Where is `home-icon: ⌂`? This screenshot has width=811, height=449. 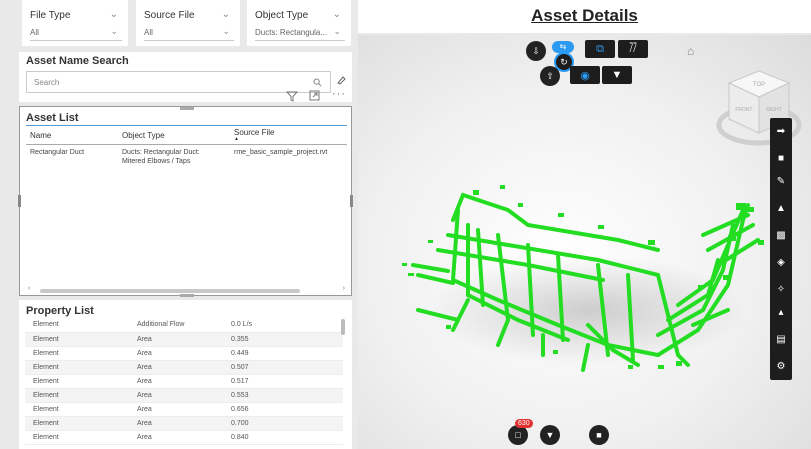 home-icon: ⌂ is located at coordinates (690, 51).